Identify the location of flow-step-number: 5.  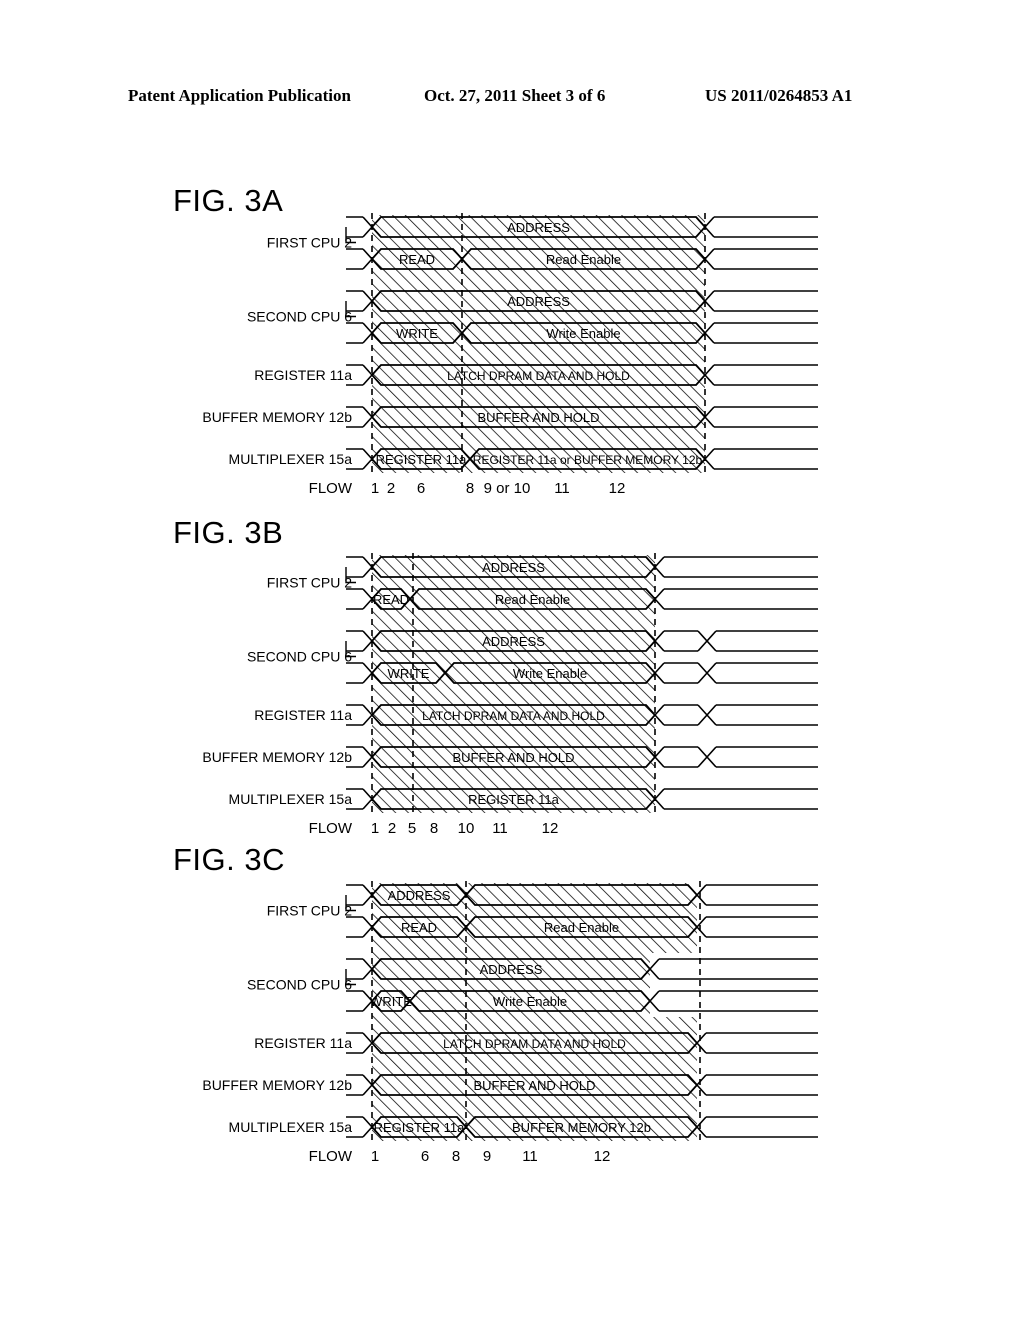
(412, 828).